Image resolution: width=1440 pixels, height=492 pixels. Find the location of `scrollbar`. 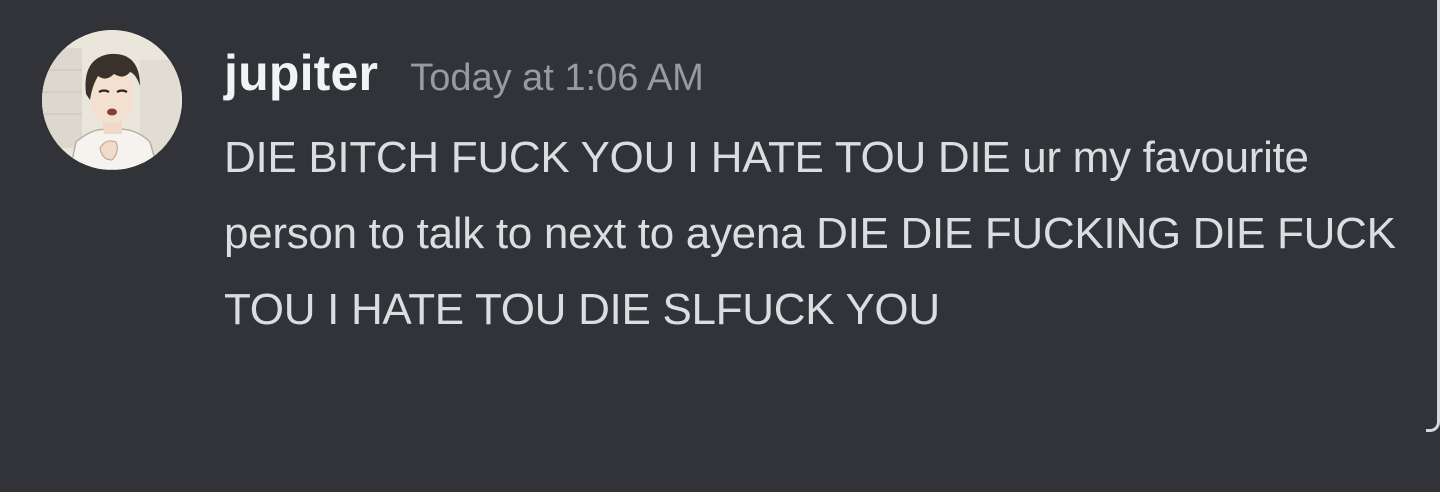

scrollbar is located at coordinates (1433, 216).